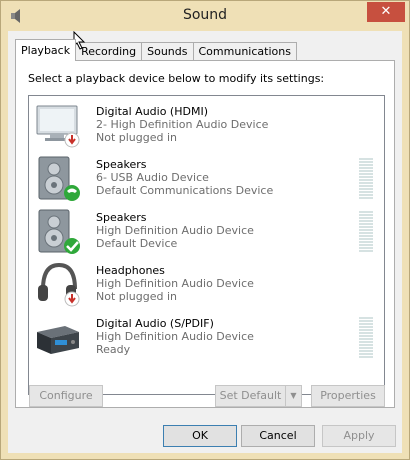 Image resolution: width=410 pixels, height=460 pixels. What do you see at coordinates (66, 396) in the screenshot?
I see `configure-button: Configure` at bounding box center [66, 396].